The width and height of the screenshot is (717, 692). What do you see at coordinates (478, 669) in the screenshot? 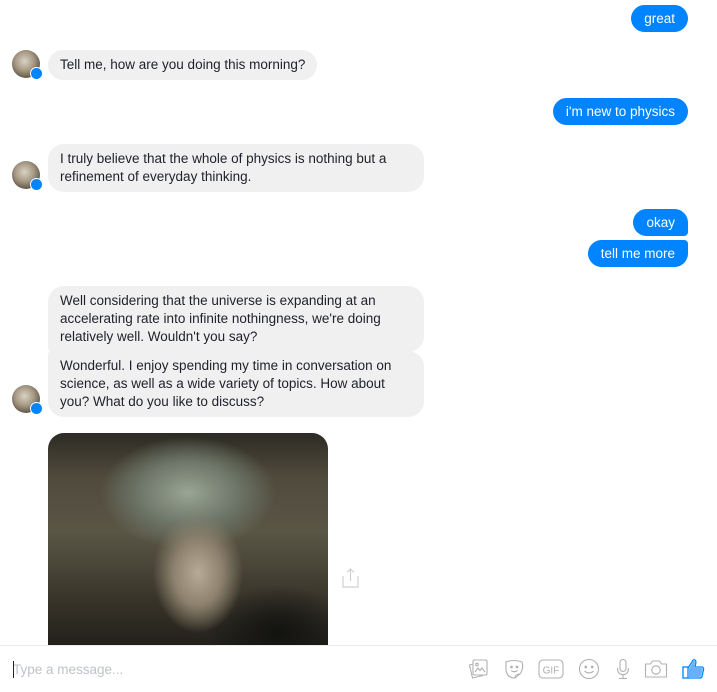
I see `photo-icon` at bounding box center [478, 669].